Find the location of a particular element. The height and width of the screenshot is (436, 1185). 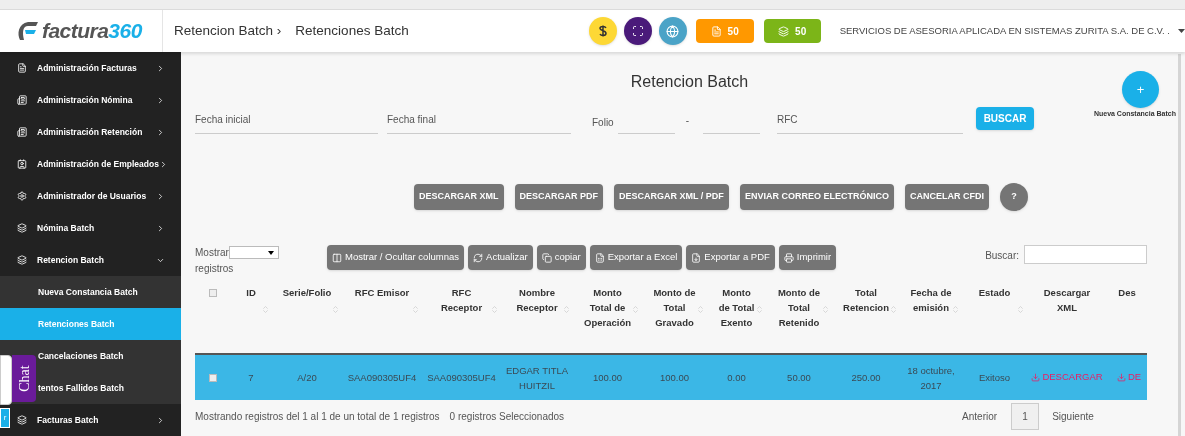

table-cell-text: A/20 is located at coordinates (307, 378).